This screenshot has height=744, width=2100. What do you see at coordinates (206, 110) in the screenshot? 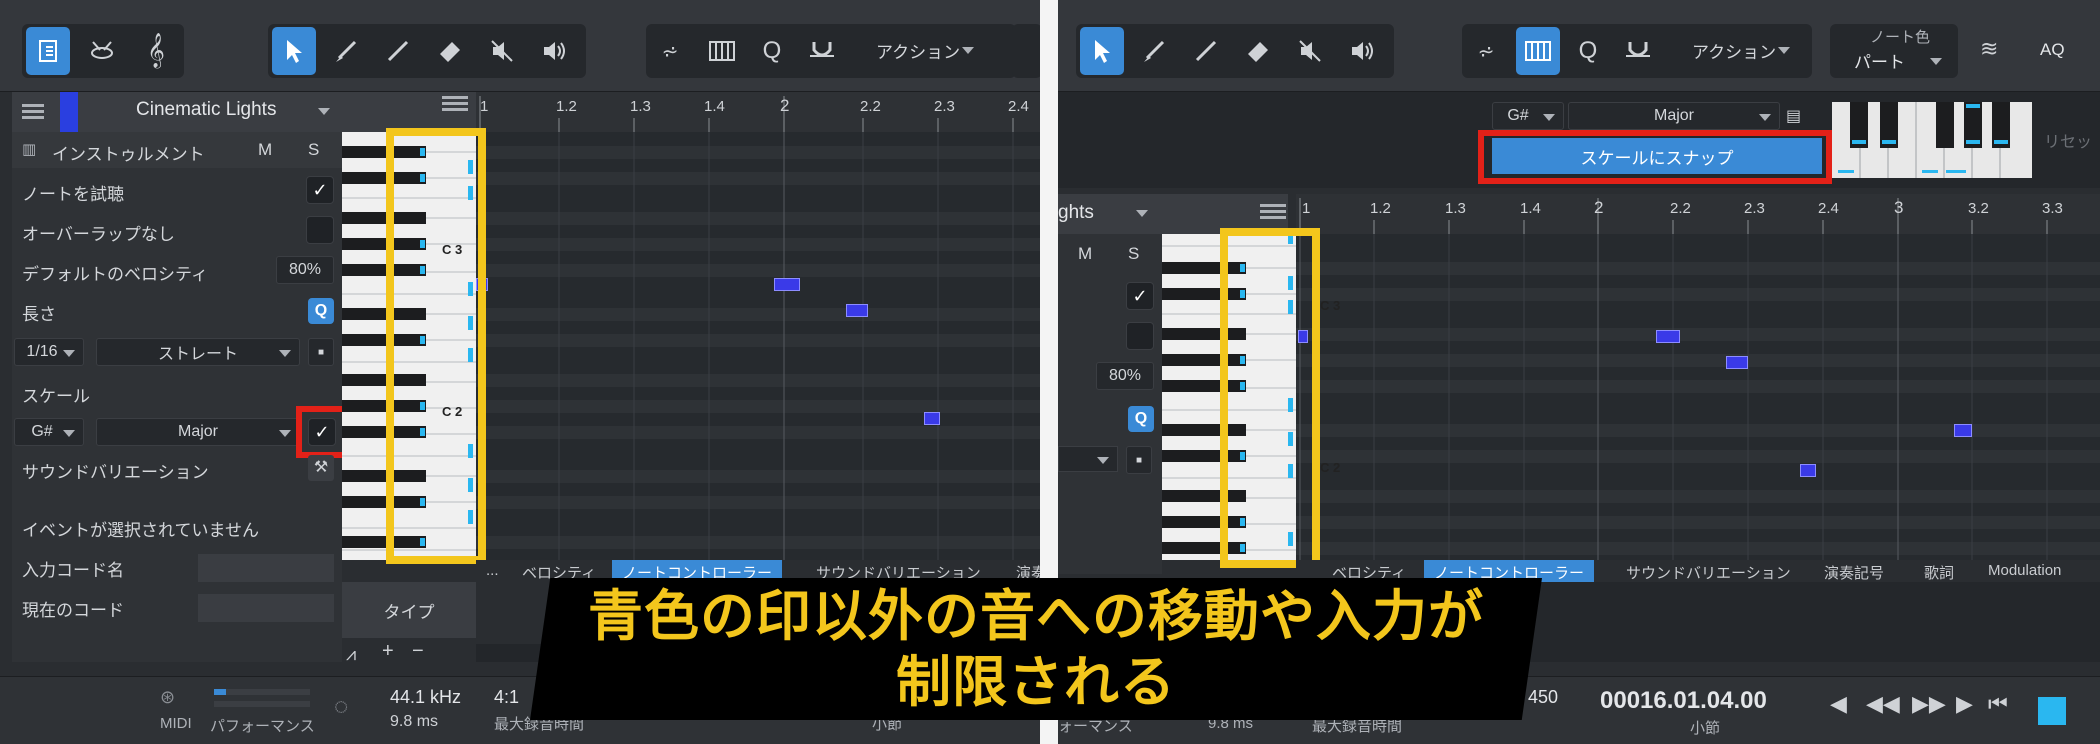
I see `track-name: Cinematic Lights` at bounding box center [206, 110].